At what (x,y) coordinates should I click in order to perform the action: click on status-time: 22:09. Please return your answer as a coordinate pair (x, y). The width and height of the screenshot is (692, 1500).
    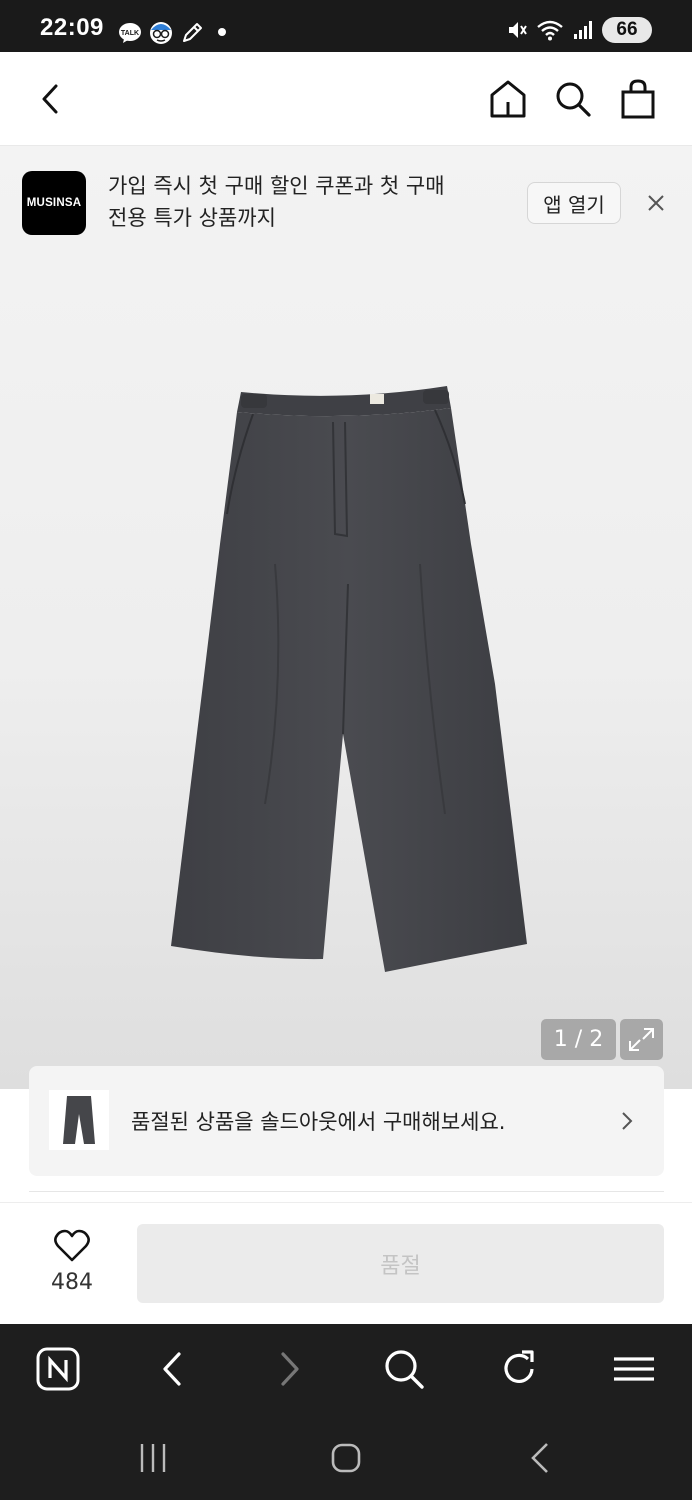
    Looking at the image, I should click on (72, 27).